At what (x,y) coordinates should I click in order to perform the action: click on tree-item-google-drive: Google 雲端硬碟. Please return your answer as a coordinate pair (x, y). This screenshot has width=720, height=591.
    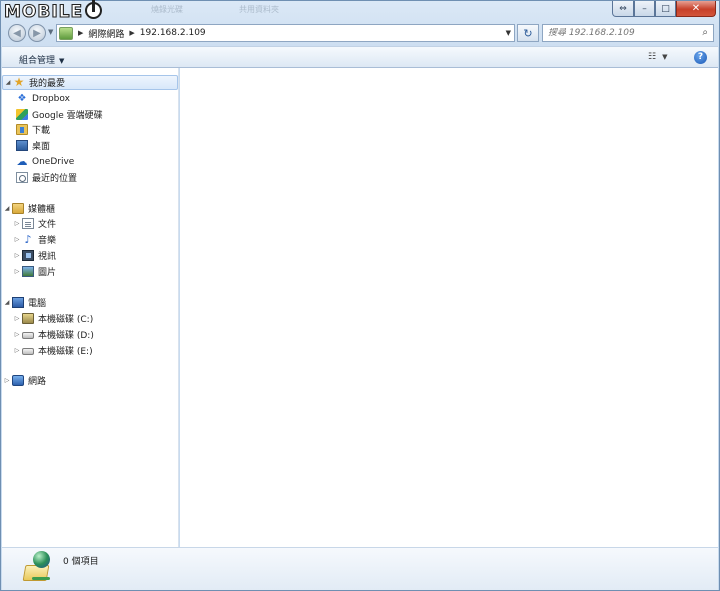
    Looking at the image, I should click on (104, 114).